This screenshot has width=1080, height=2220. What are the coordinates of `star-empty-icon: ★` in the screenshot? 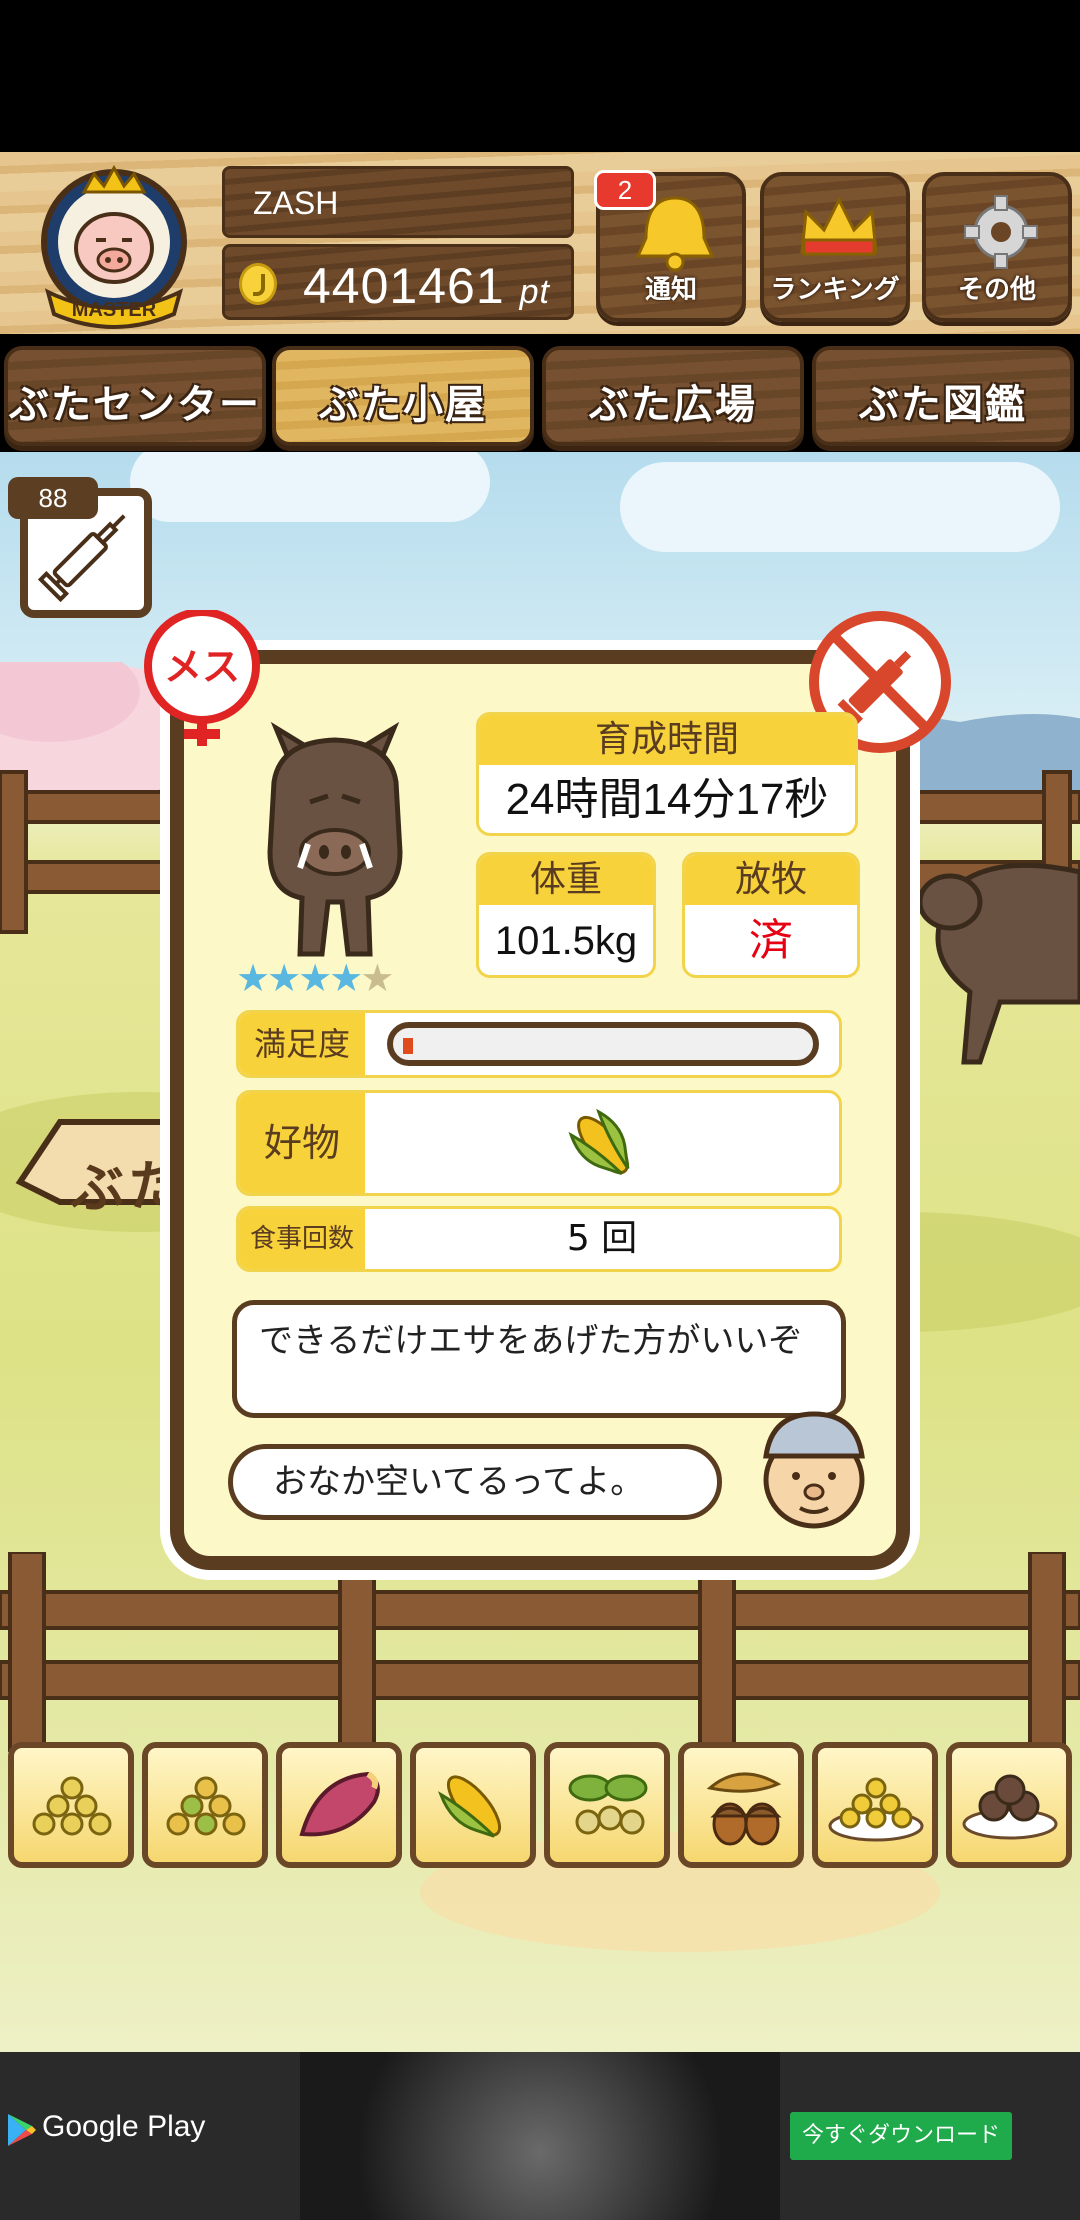 It's located at (377, 978).